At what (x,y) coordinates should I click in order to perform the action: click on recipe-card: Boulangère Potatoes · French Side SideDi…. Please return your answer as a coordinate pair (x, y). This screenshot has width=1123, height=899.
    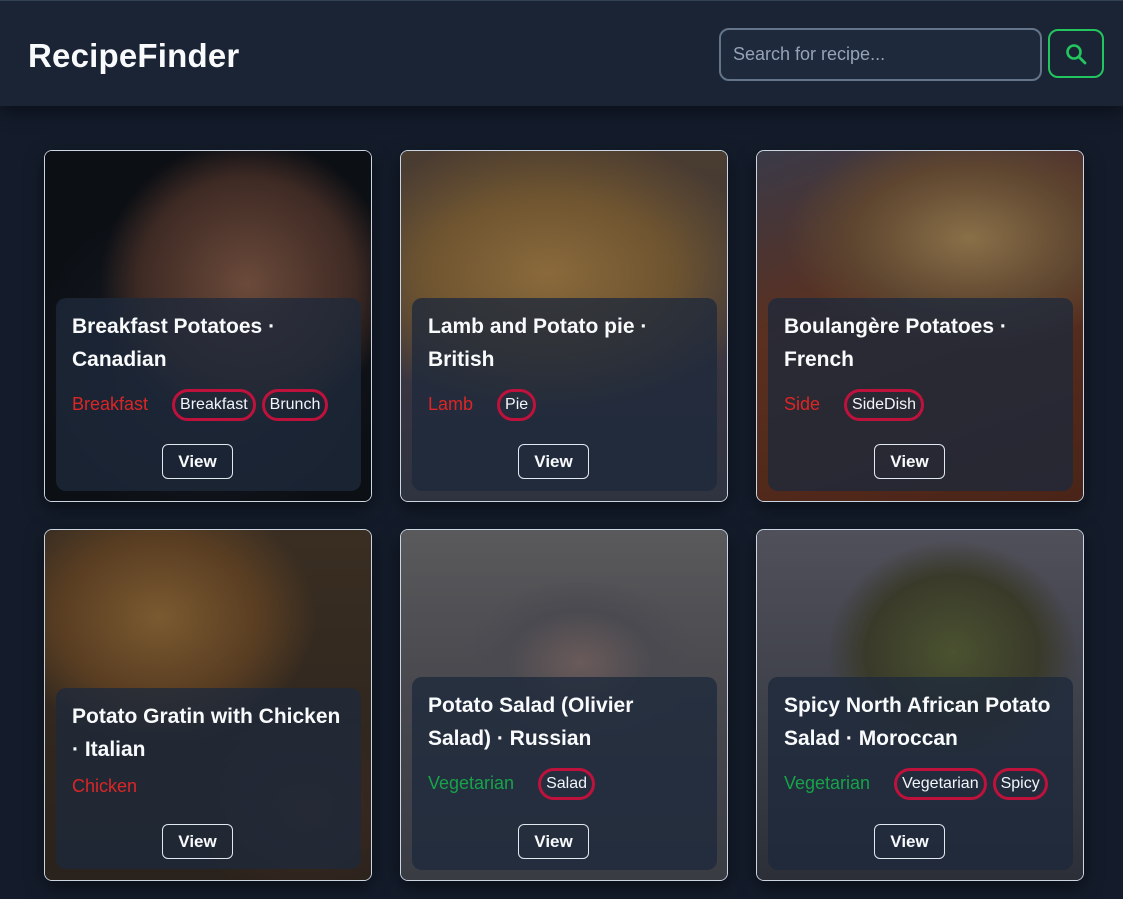
    Looking at the image, I should click on (920, 326).